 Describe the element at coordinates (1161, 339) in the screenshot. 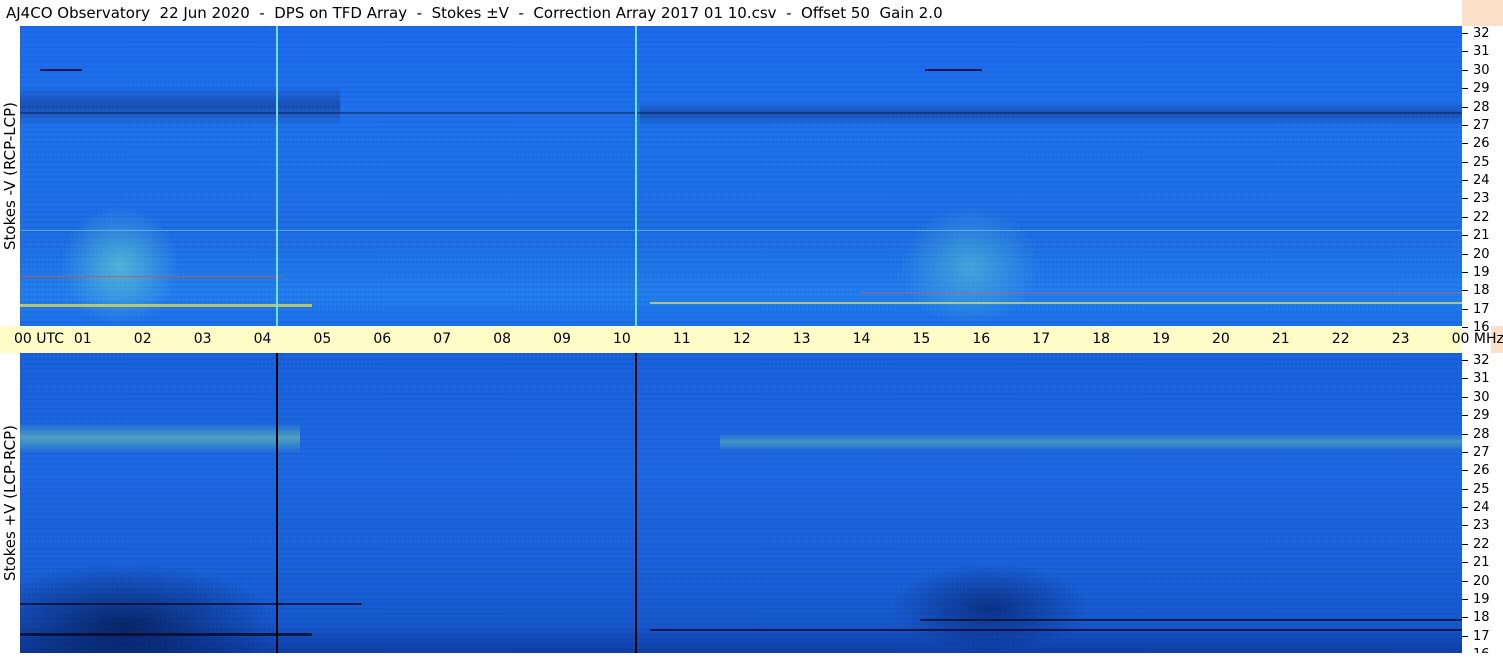

I see `time-tick-label: 19` at that location.